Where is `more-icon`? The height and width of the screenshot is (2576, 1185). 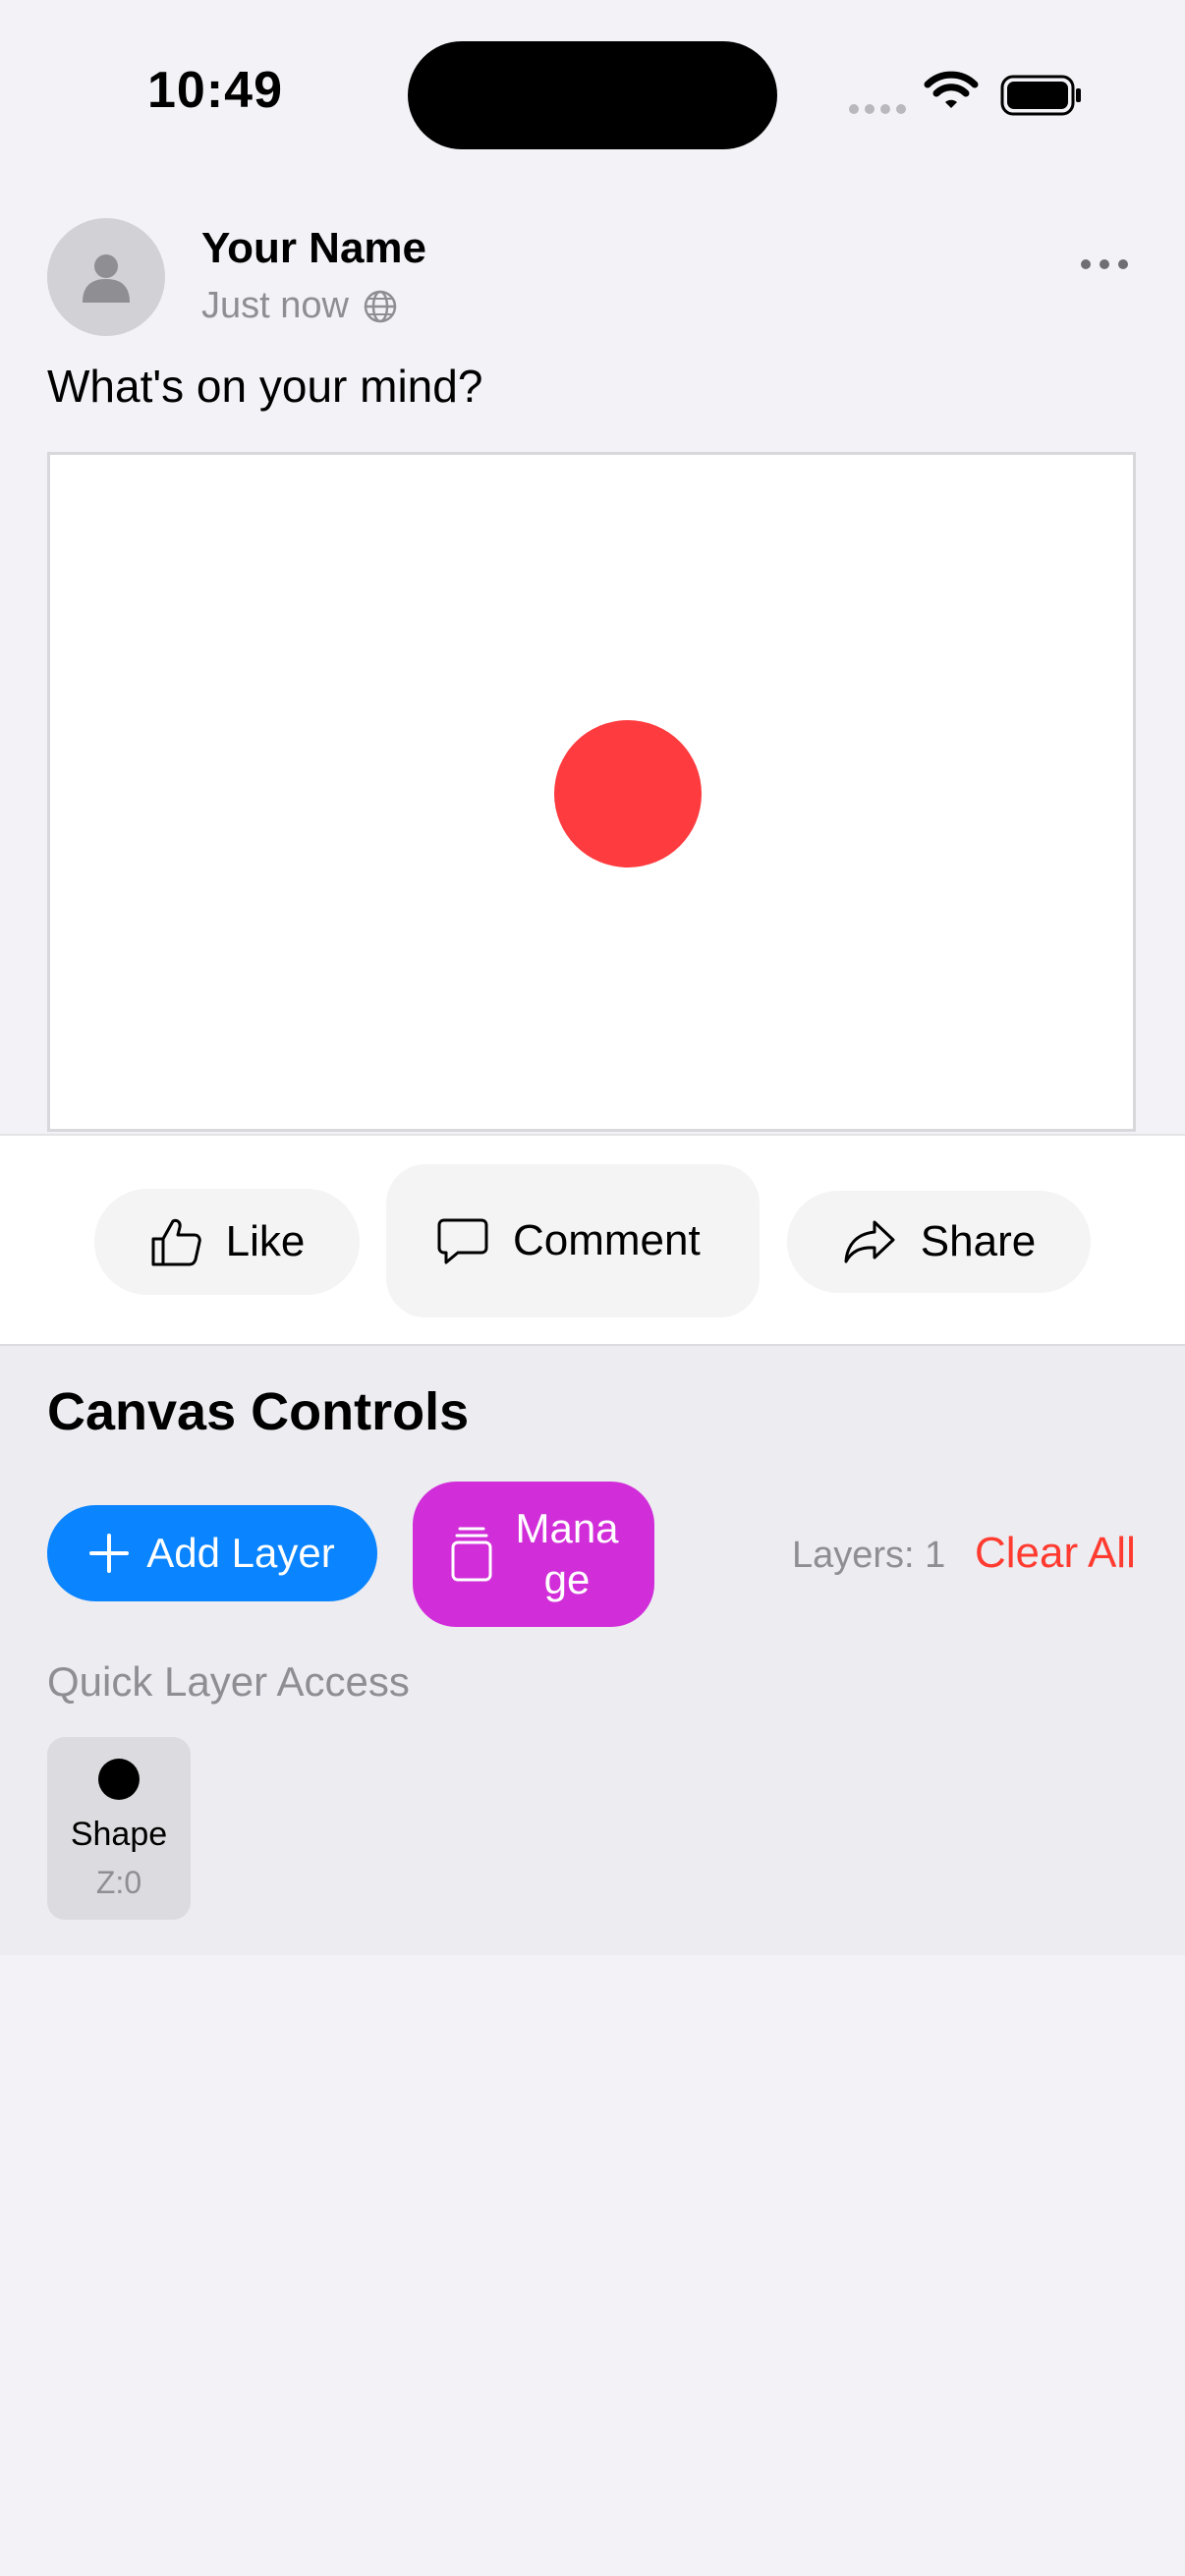 more-icon is located at coordinates (1104, 264).